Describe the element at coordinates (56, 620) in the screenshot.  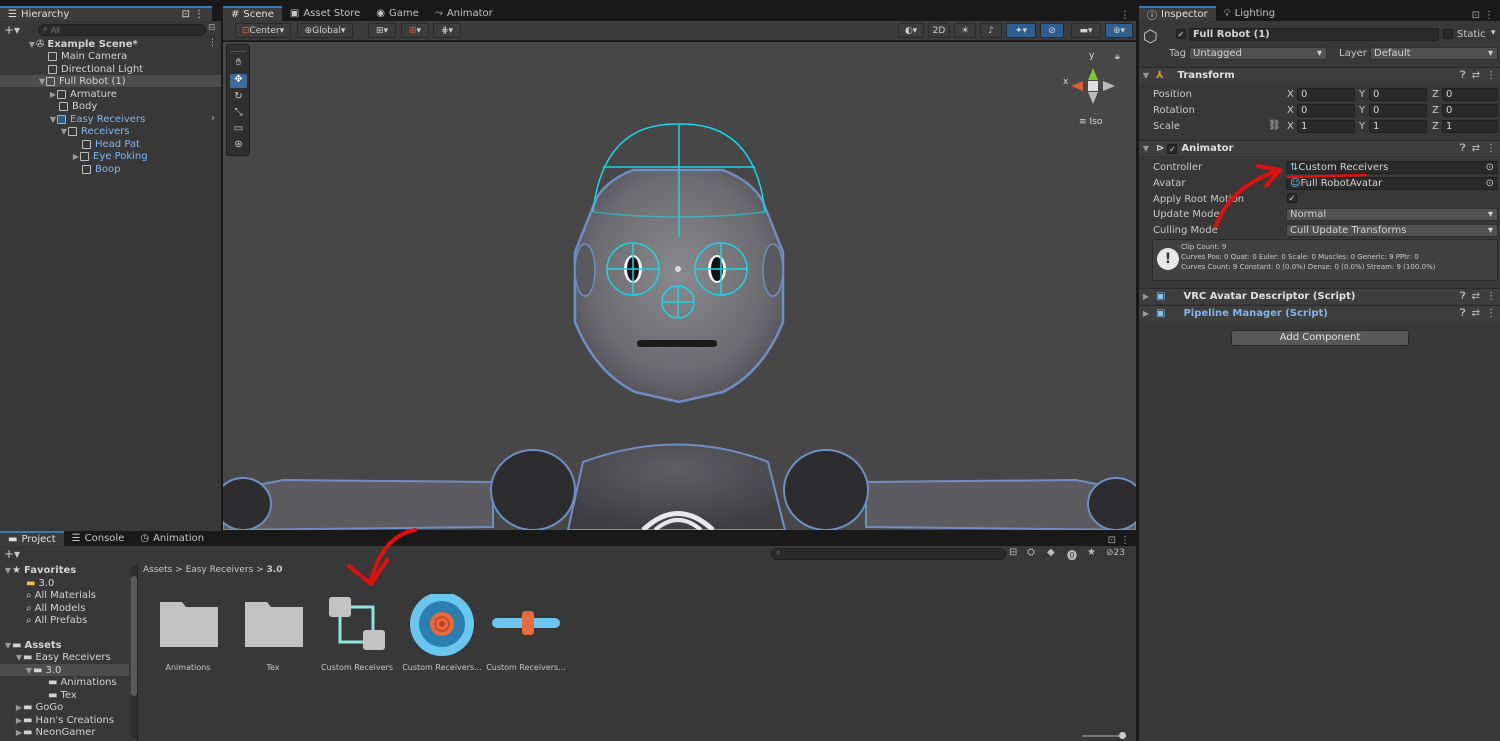
I see `favorite-all-prefabs: ⌕ All Prefabs` at that location.